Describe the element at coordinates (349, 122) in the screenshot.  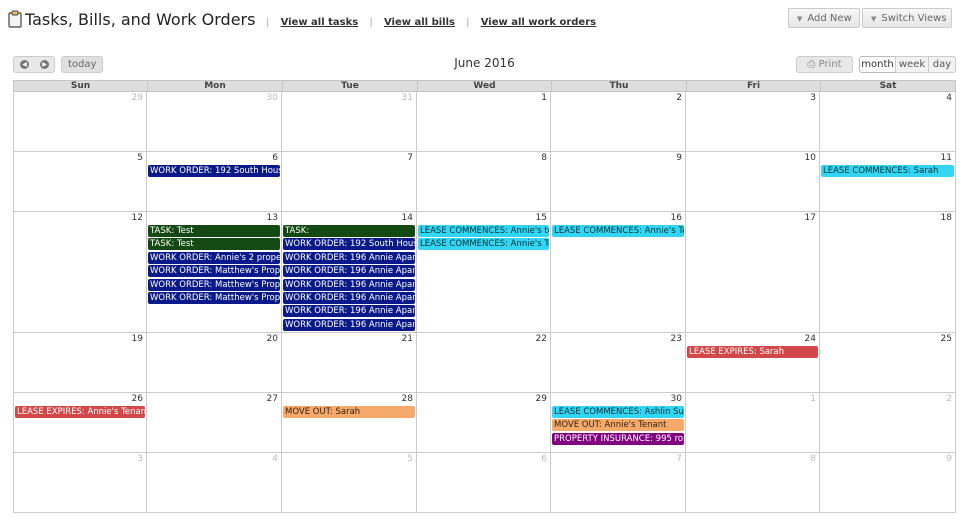
I see `day-cell: 31` at that location.